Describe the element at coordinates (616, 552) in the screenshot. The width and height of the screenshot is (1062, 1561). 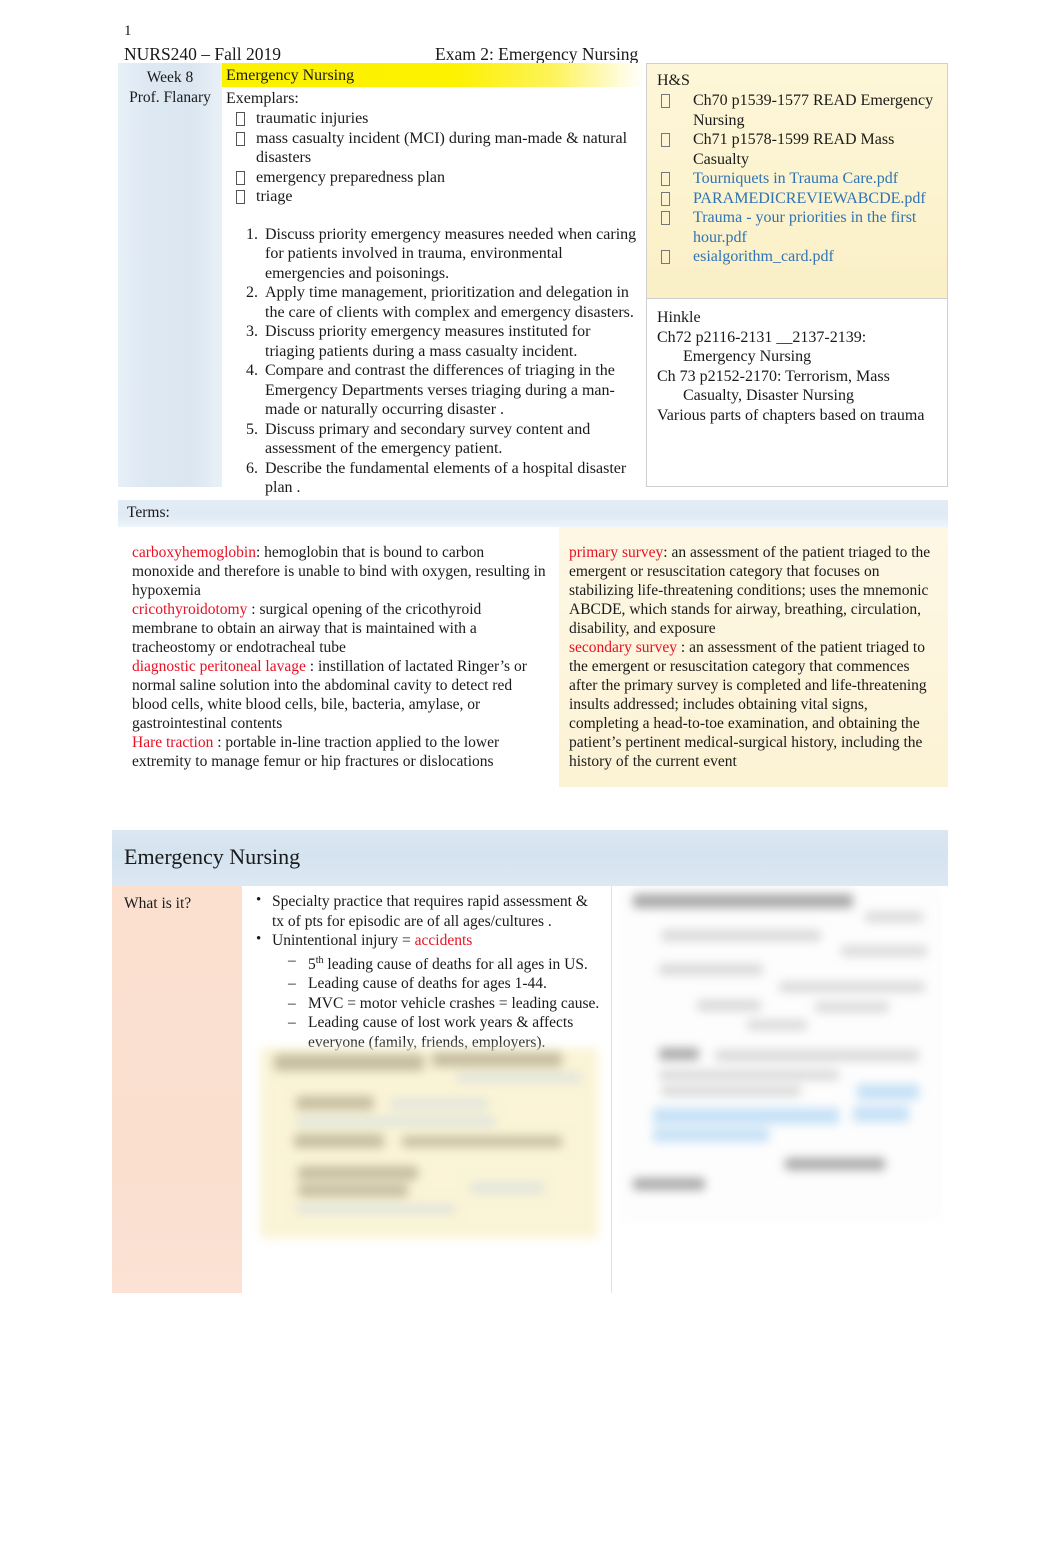
I see `term-name: primary survey` at that location.